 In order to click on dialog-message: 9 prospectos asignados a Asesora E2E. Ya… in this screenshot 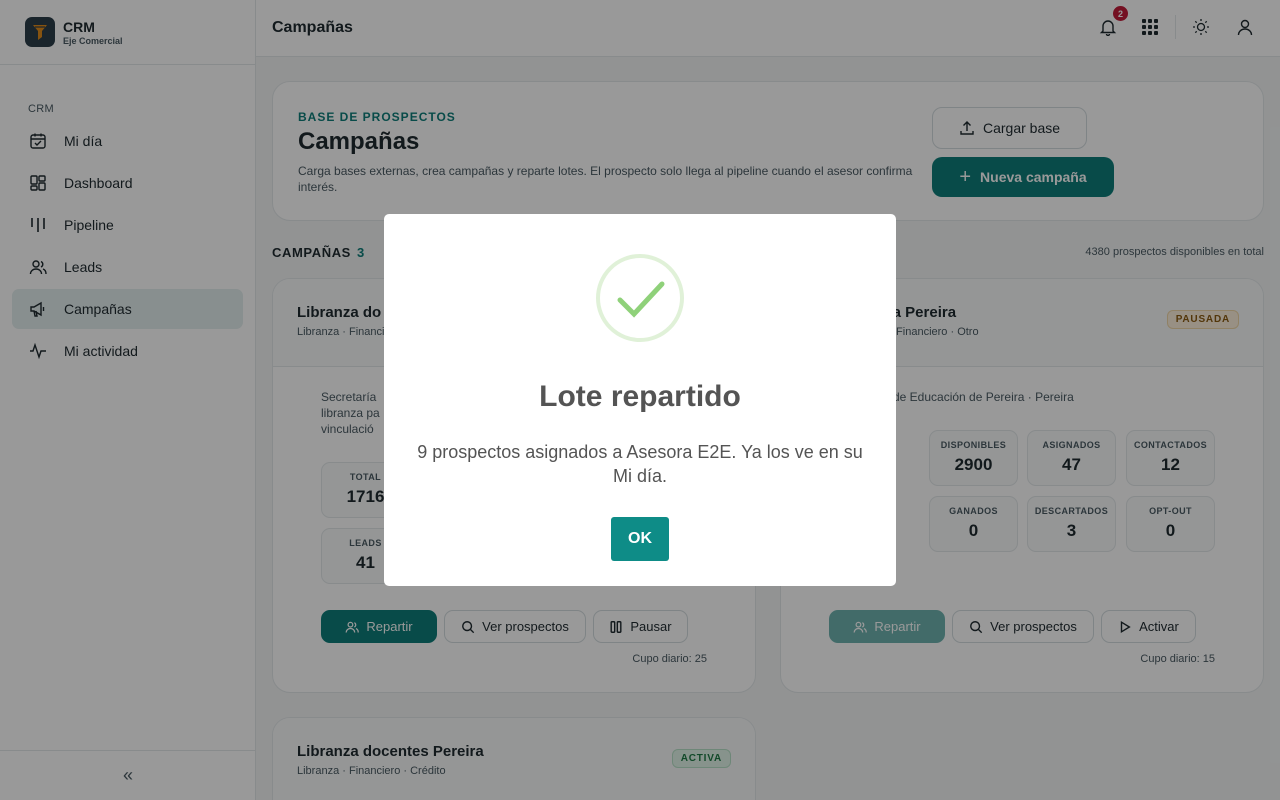, I will do `click(640, 464)`.